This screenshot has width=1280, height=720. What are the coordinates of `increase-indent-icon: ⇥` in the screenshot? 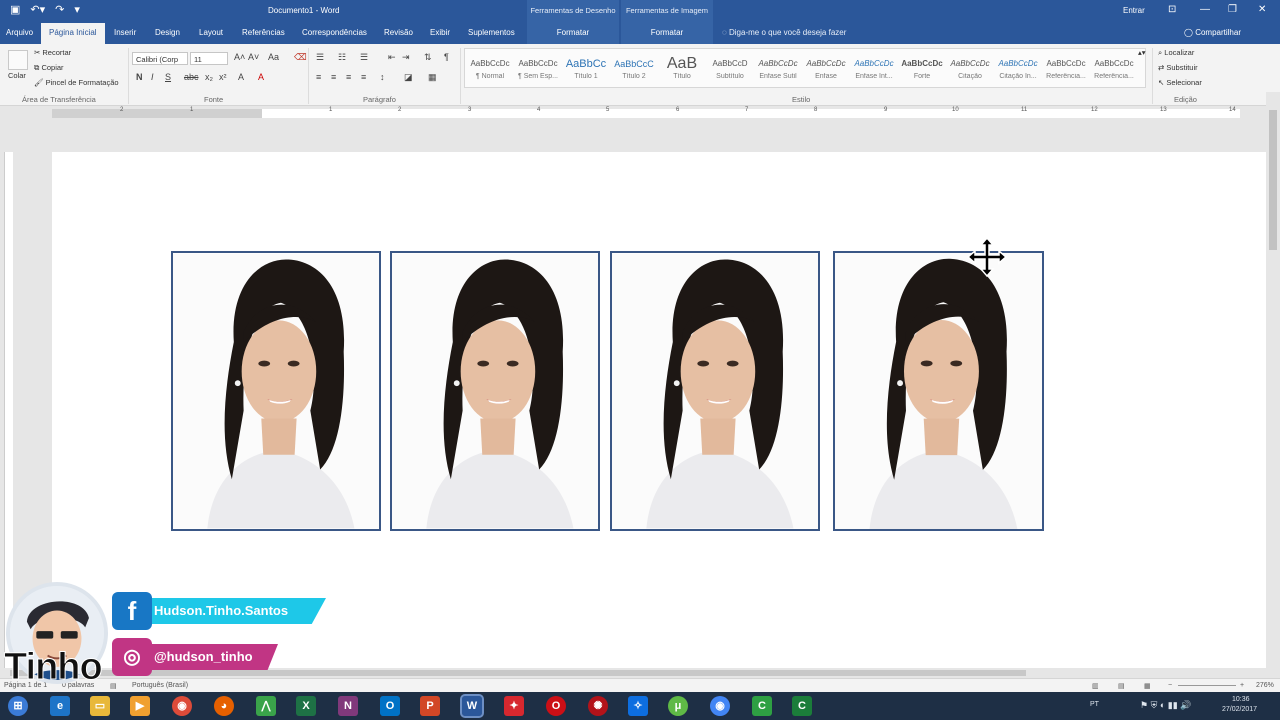 It's located at (406, 57).